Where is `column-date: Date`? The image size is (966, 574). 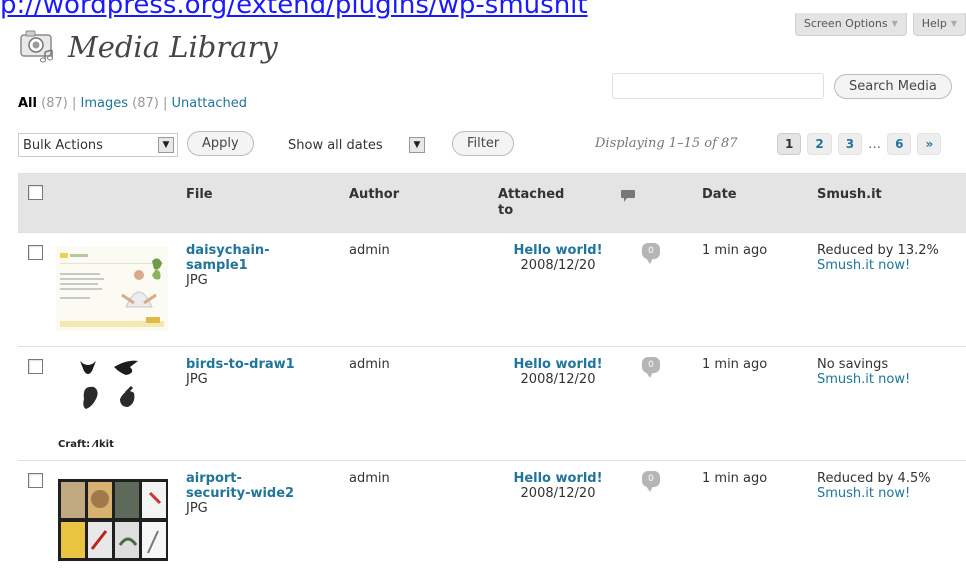
column-date: Date is located at coordinates (719, 194).